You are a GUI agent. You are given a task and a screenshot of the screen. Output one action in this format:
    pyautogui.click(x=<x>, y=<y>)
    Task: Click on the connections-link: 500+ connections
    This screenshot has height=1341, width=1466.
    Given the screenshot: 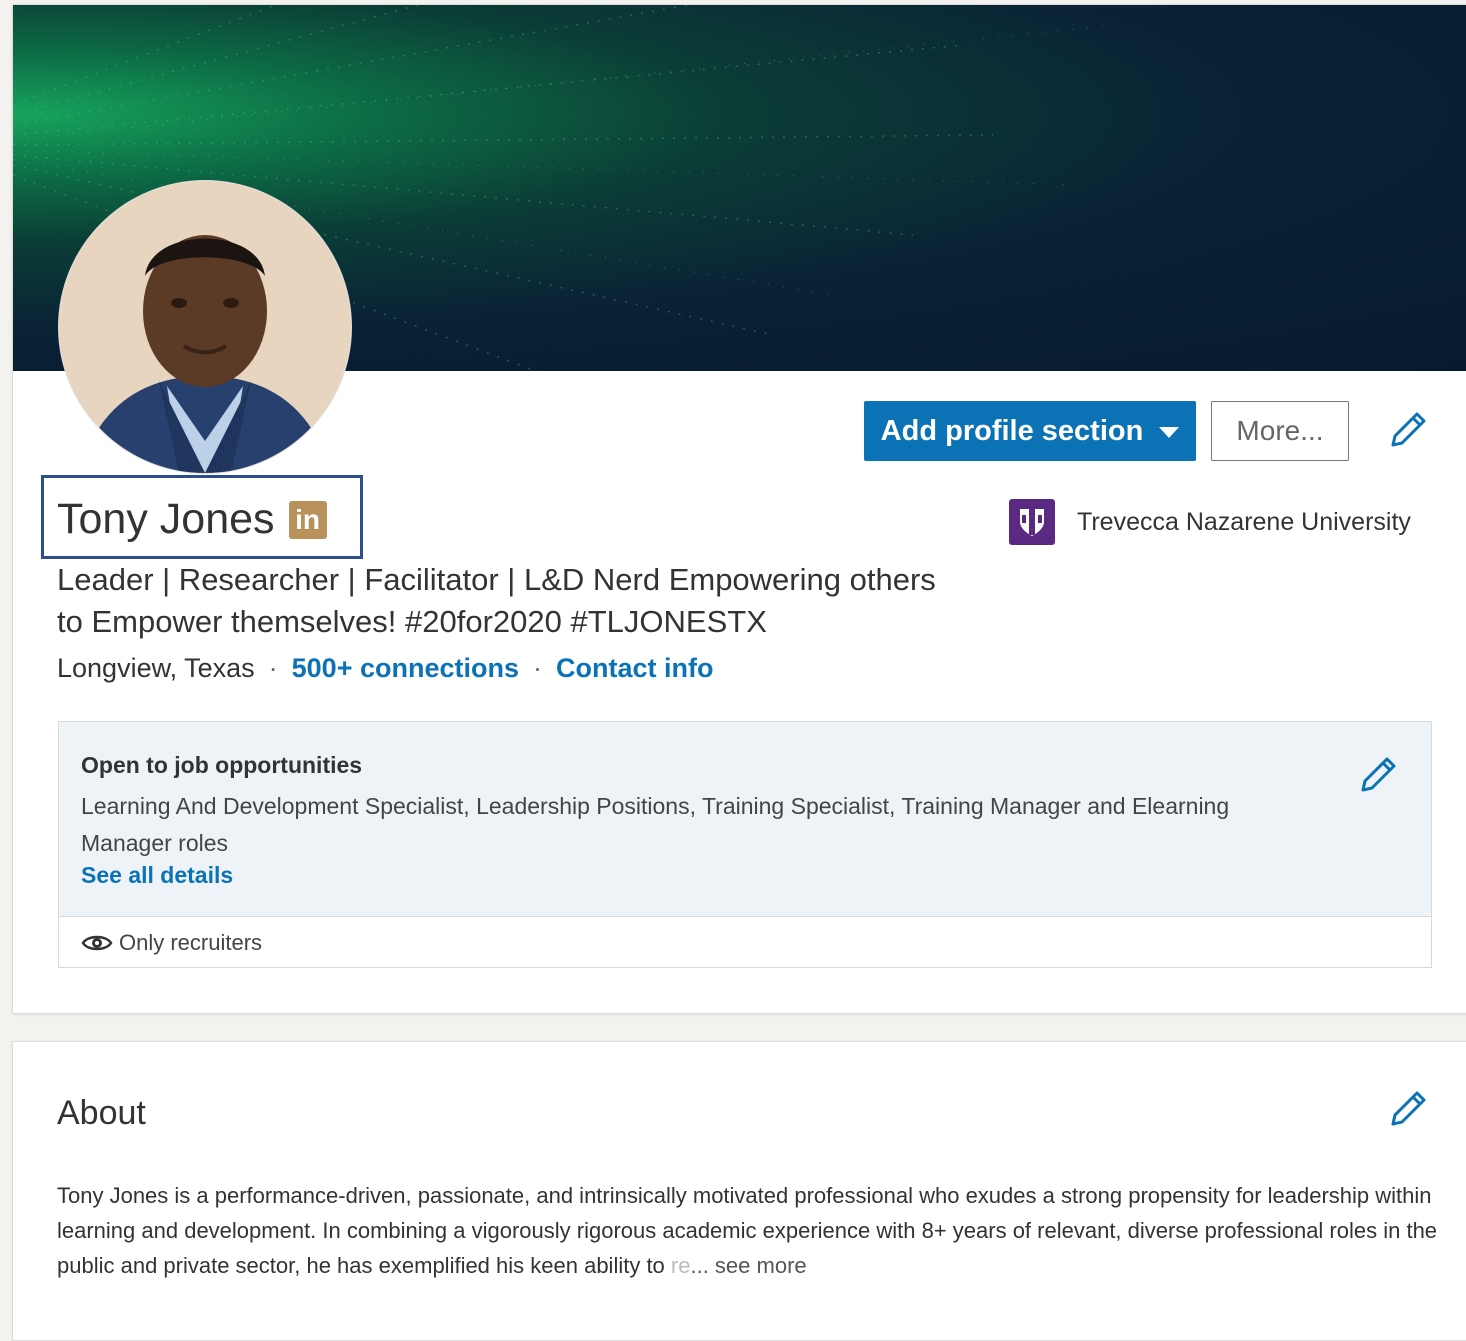 What is the action you would take?
    pyautogui.click(x=405, y=668)
    